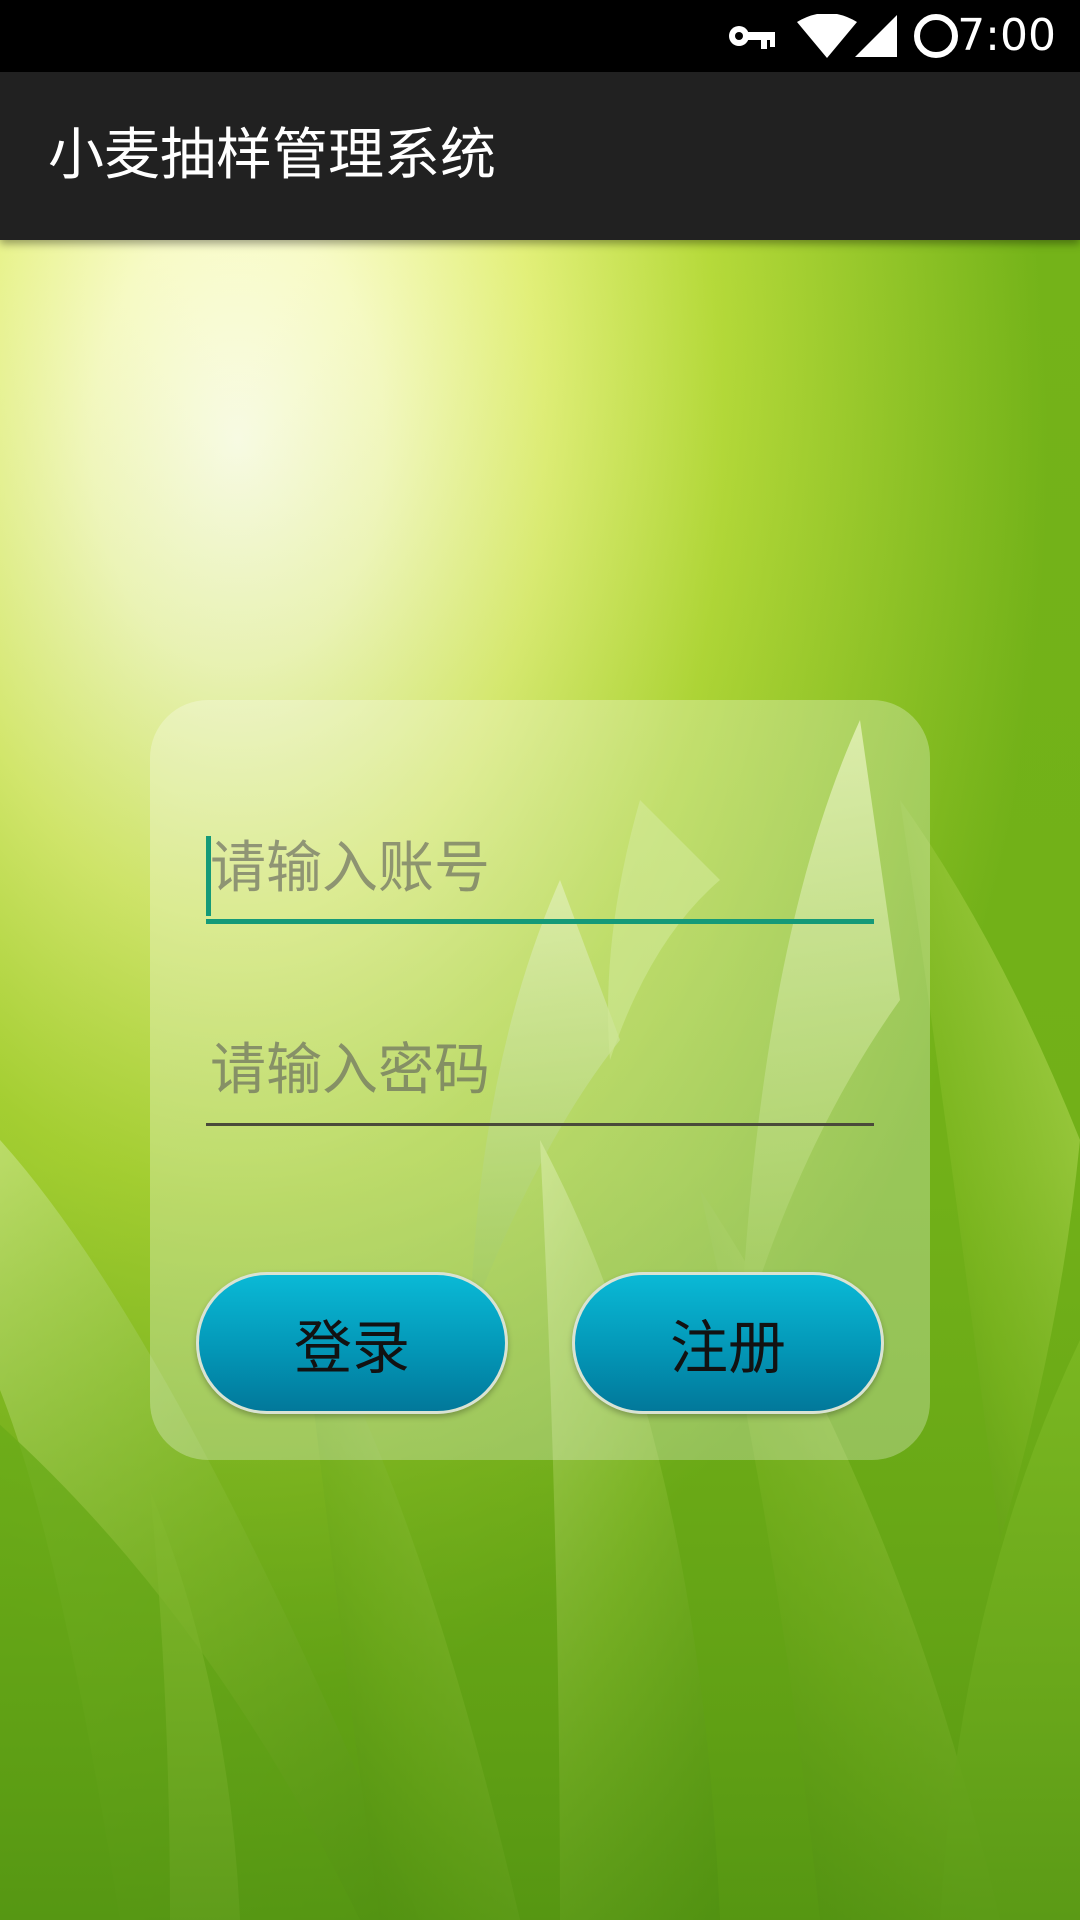 The width and height of the screenshot is (1080, 1920). I want to click on login-button-label: 登录, so click(351, 1348).